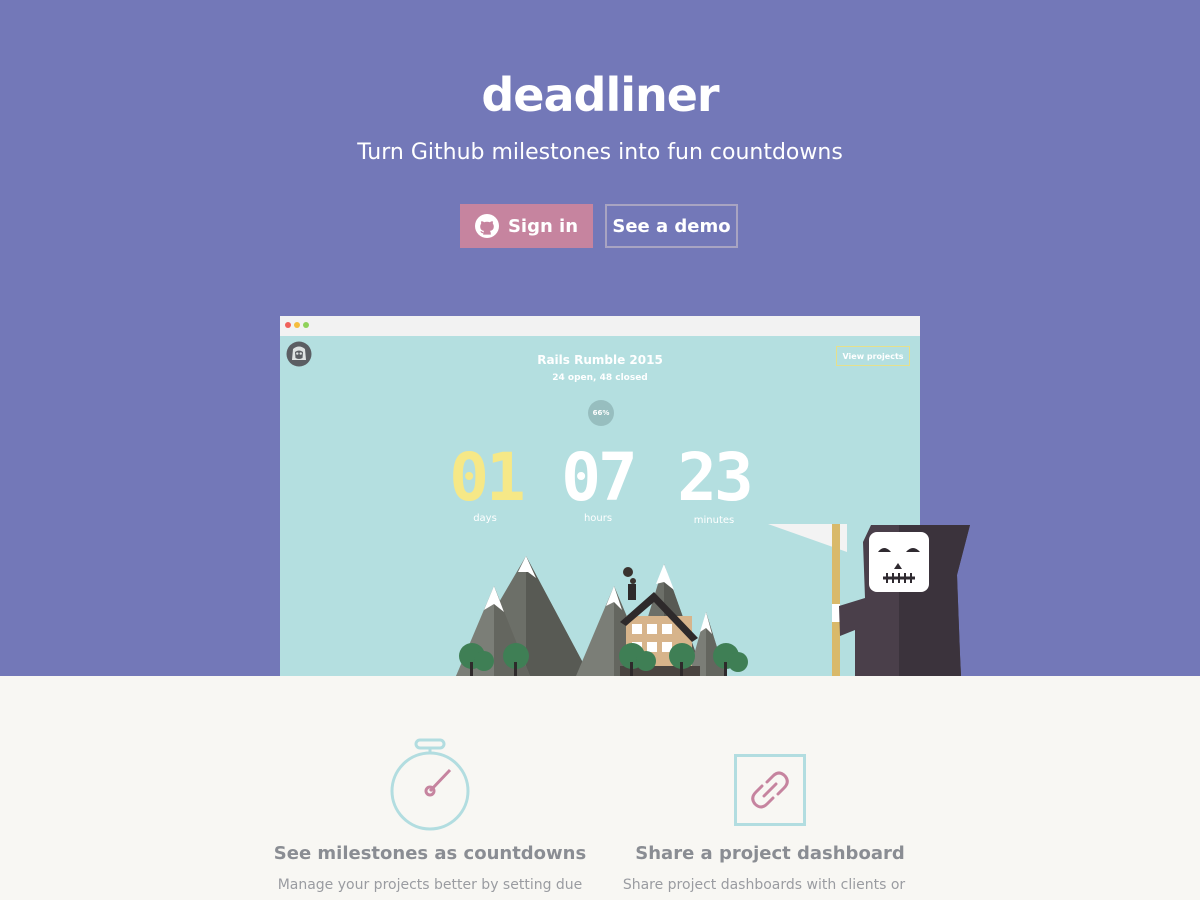 The height and width of the screenshot is (900, 1200). What do you see at coordinates (543, 226) in the screenshot?
I see `sign-in-label: Sign in` at bounding box center [543, 226].